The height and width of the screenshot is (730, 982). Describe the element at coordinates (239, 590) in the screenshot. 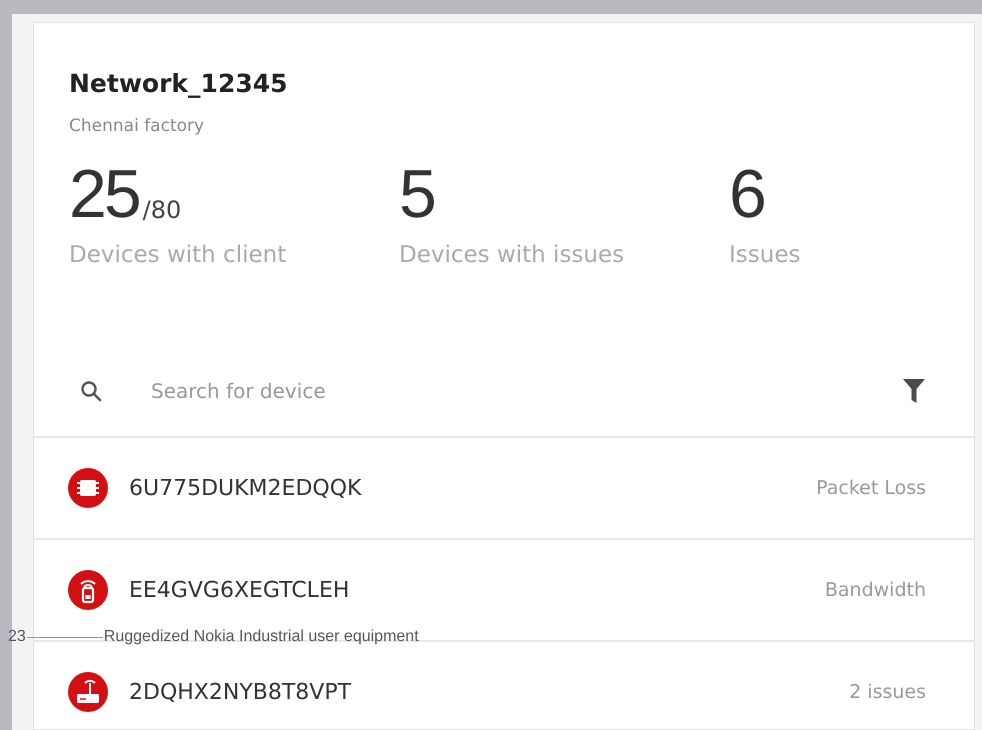

I see `device-id: EE4GVG6XEGTCLEH` at that location.